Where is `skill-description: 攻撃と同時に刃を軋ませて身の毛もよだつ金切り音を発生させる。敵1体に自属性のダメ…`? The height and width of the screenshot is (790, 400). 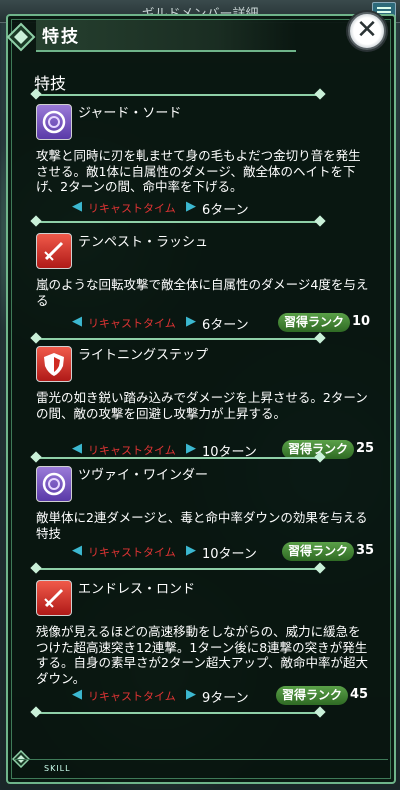 skill-description: 攻撃と同時に刃を軋ませて身の毛もよだつ金切り音を発生させる。敵1体に自属性のダメ… is located at coordinates (198, 171).